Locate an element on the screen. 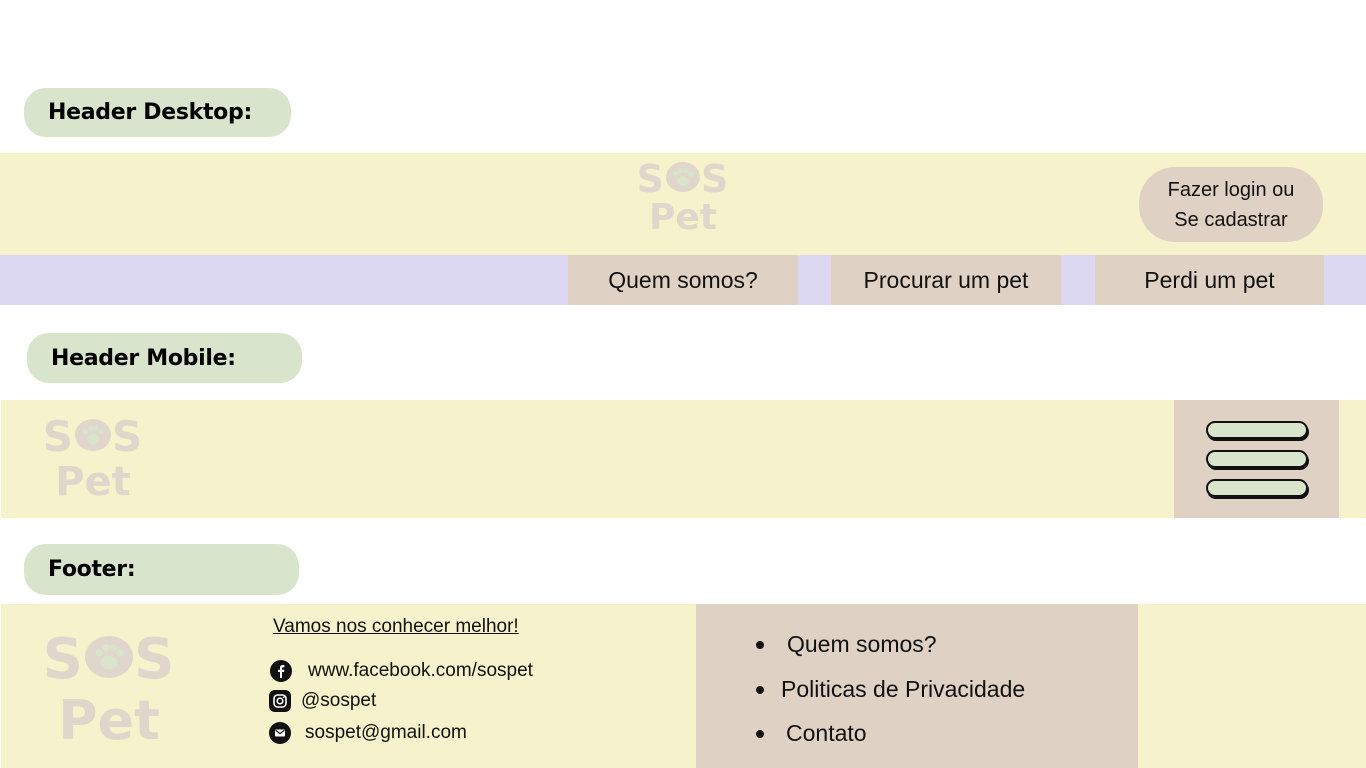  footer-contact-heading: Vamos nos conhecer melhor! is located at coordinates (396, 627).